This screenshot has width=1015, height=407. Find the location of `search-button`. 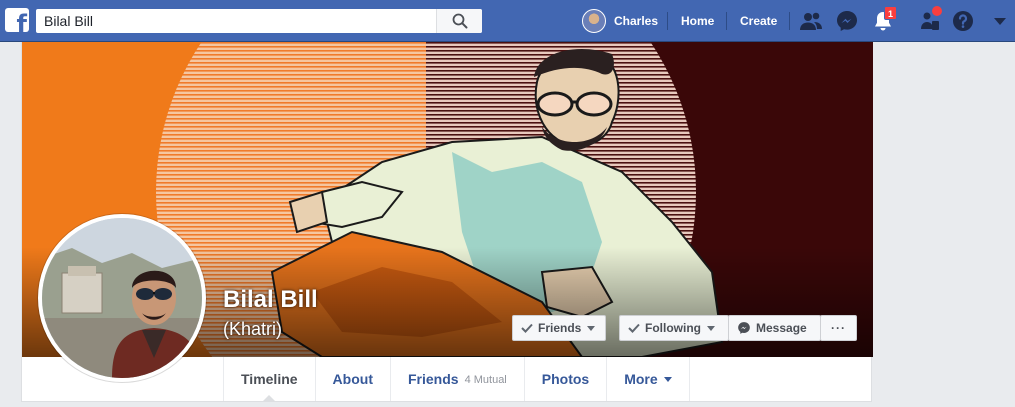

search-button is located at coordinates (459, 21).